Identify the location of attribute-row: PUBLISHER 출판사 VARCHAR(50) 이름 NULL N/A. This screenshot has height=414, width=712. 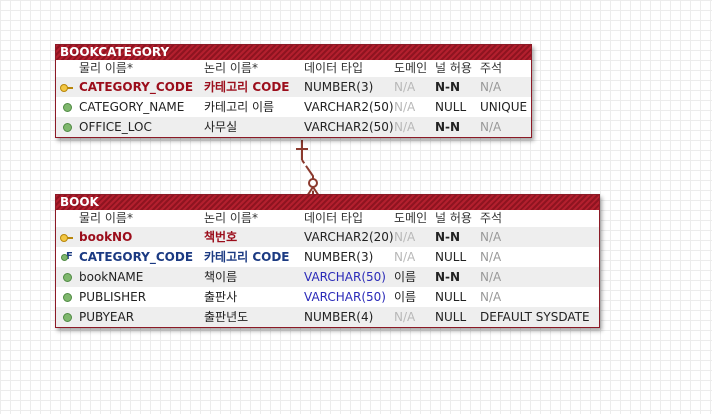
(327, 297).